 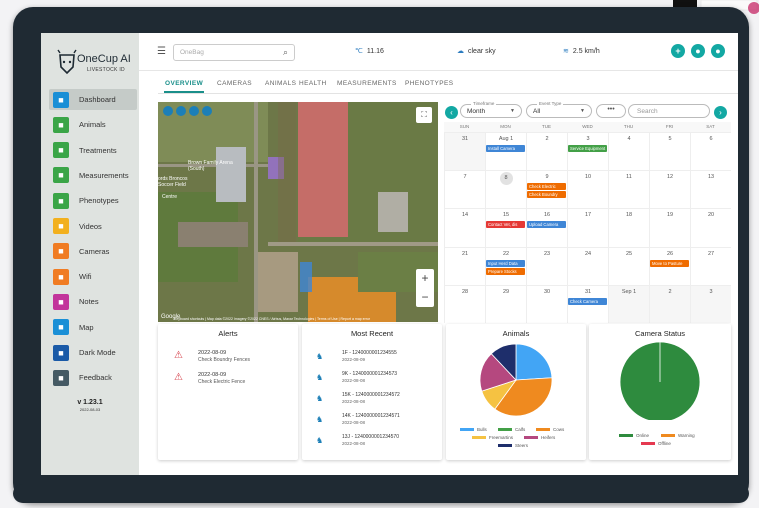 What do you see at coordinates (93, 276) in the screenshot?
I see `sidebar-item-wifi: ■ Wifi` at bounding box center [93, 276].